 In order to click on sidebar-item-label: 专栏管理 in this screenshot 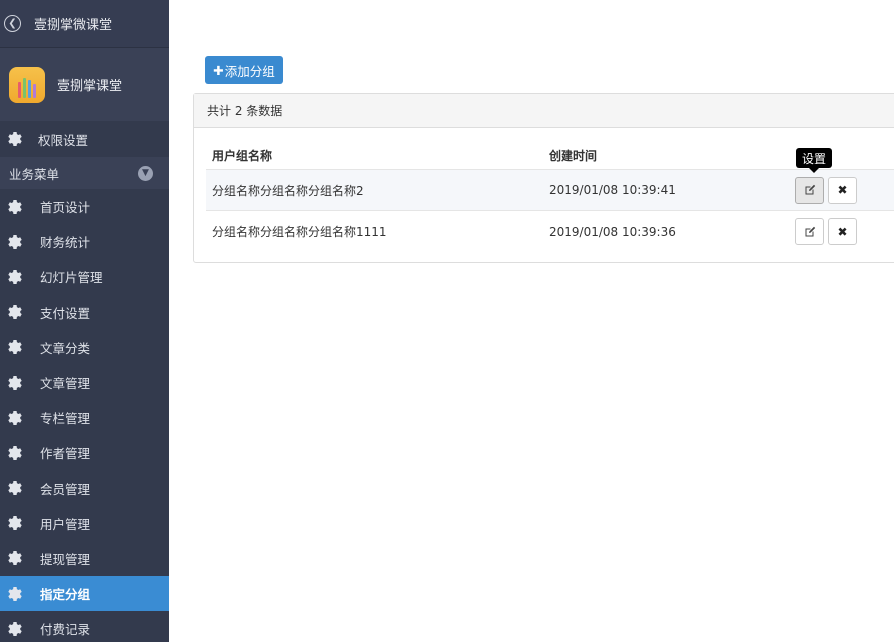, I will do `click(65, 419)`.